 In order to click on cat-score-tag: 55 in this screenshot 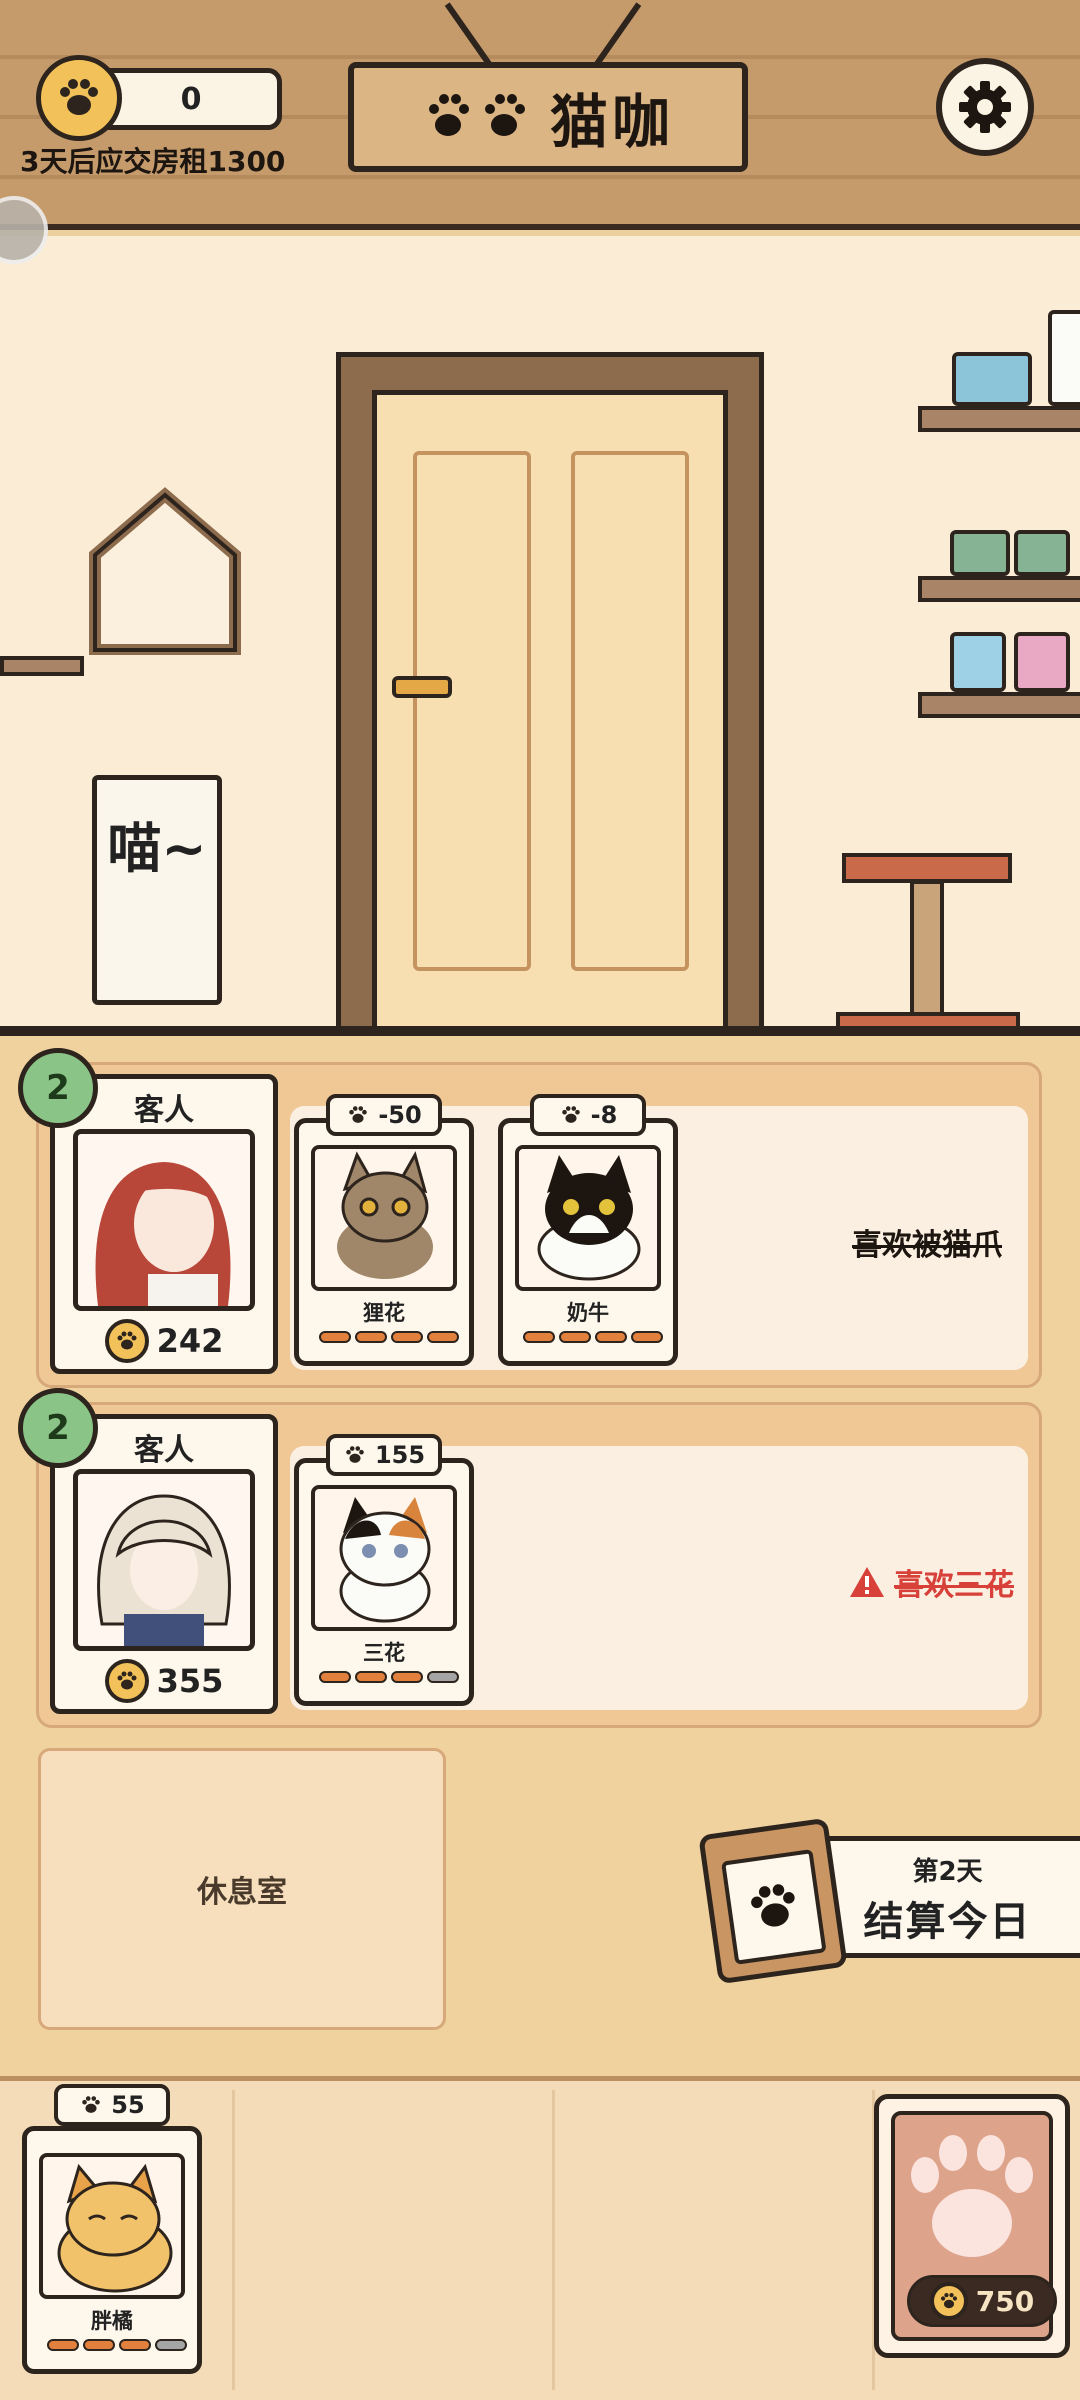, I will do `click(112, 2105)`.